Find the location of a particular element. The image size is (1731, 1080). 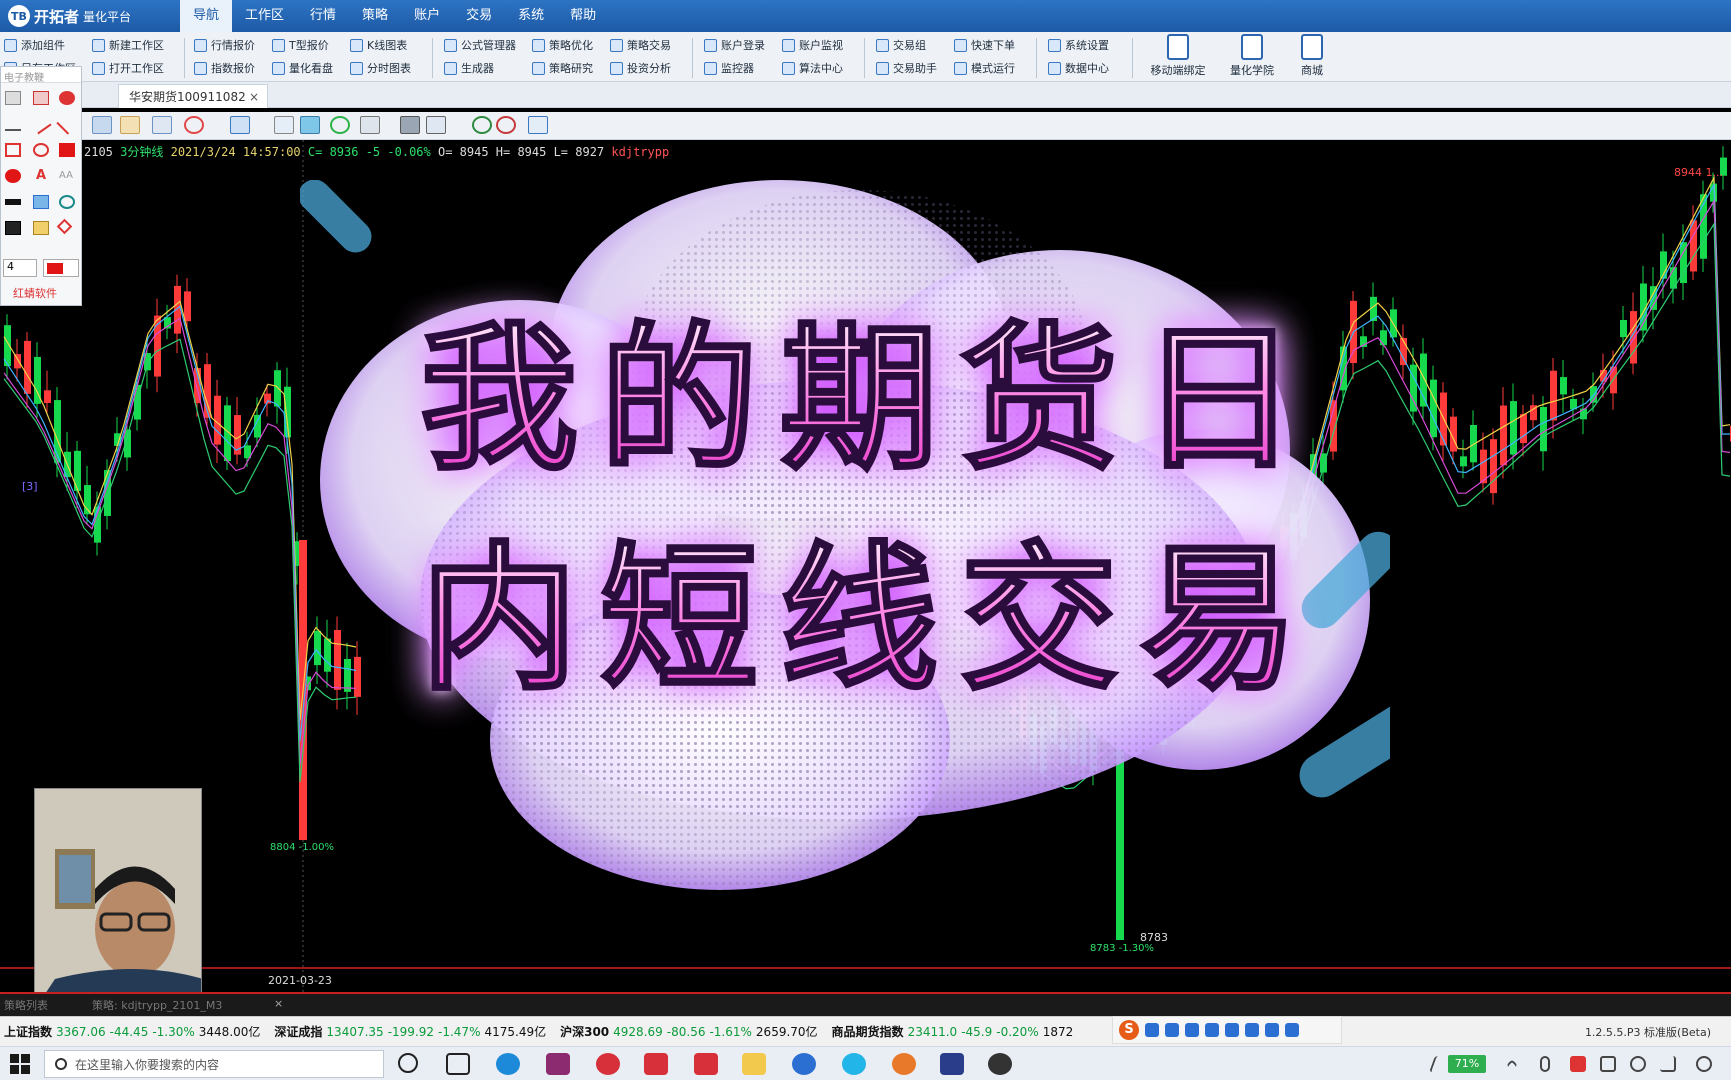

file-explorer-icon is located at coordinates (754, 1064).